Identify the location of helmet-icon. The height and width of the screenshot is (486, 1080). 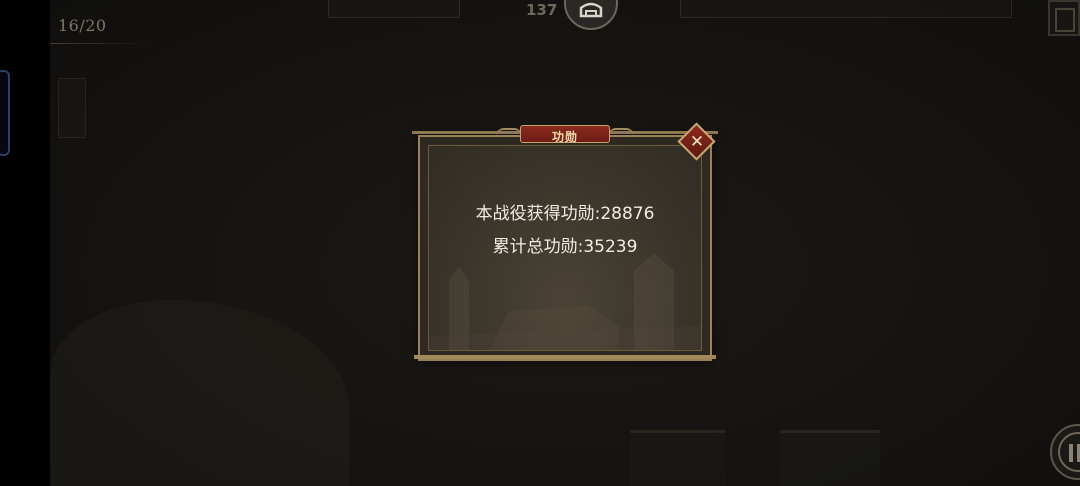
(591, 15).